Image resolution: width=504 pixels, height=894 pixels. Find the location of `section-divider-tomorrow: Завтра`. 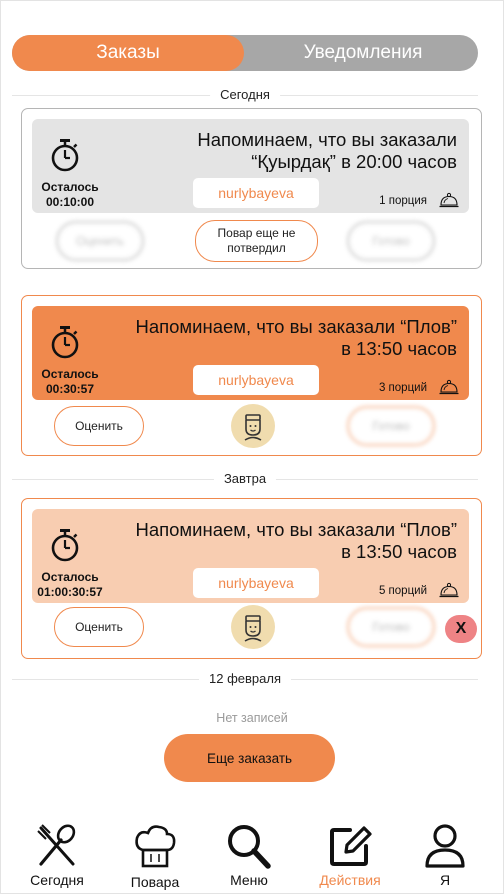

section-divider-tomorrow: Завтра is located at coordinates (245, 478).